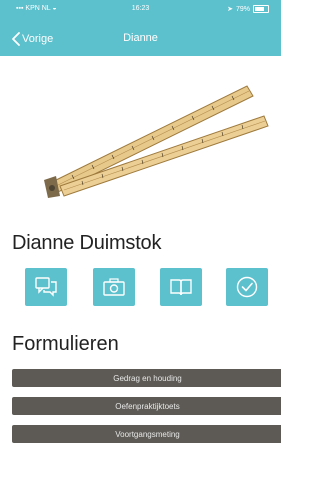 This screenshot has width=320, height=504. I want to click on form-button-voortgangsmeting: Voortgangsmeting, so click(146, 434).